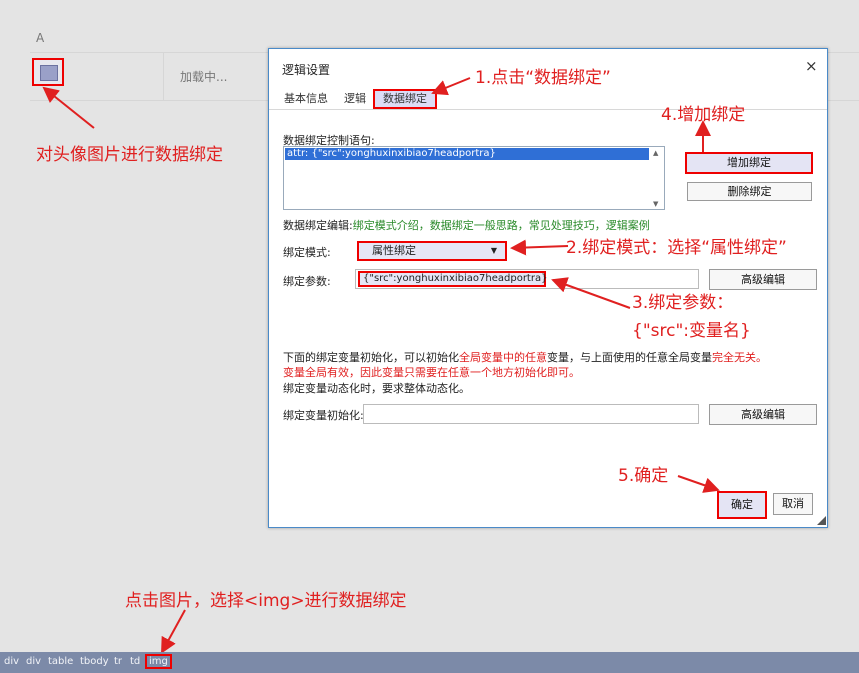 This screenshot has width=859, height=673. Describe the element at coordinates (683, 303) in the screenshot. I see `annotation-step3-line1: 3.绑定参数：` at that location.